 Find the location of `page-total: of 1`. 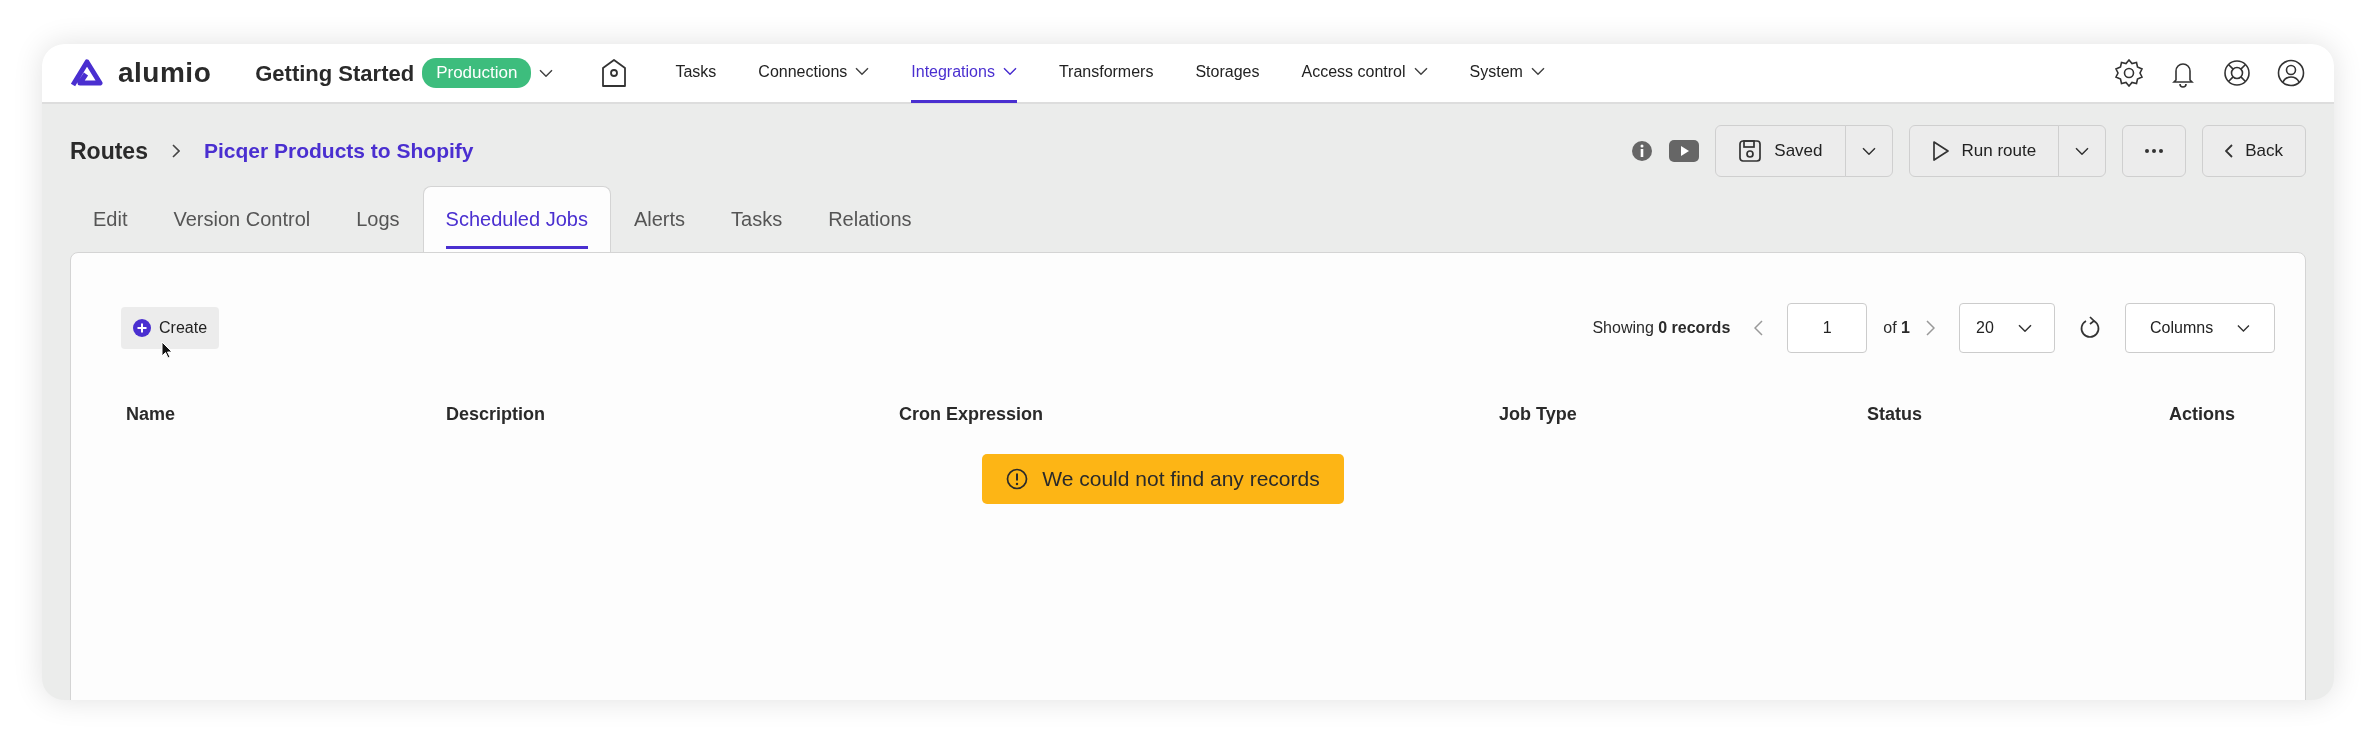

page-total: of 1 is located at coordinates (1896, 328).